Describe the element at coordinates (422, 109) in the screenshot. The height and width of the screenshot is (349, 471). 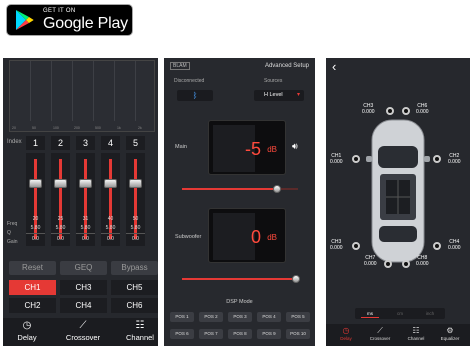
I see `channel-readout-ch6: CH6 0.000` at that location.